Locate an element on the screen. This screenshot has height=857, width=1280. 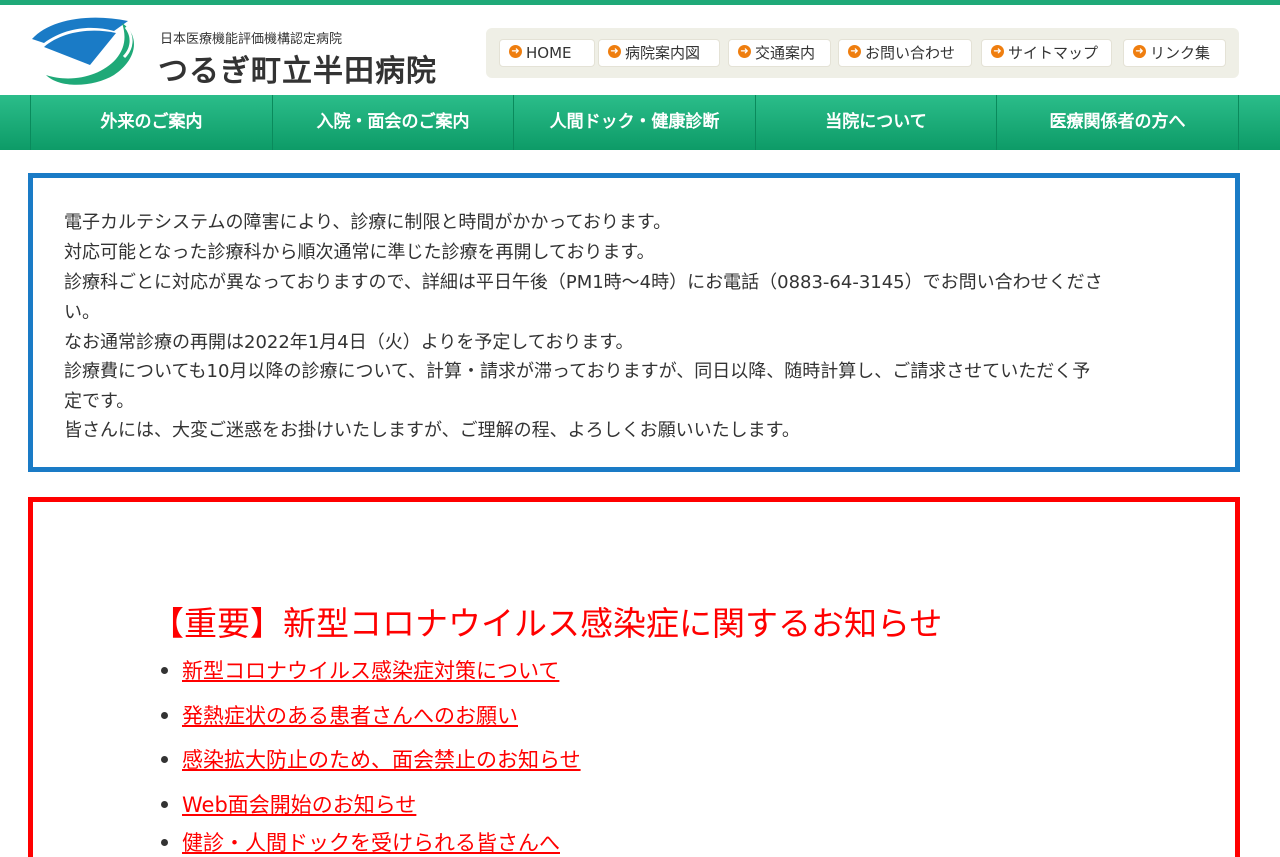
nav-item-checkup: 人間ドック・健康診断 is located at coordinates (634, 122).